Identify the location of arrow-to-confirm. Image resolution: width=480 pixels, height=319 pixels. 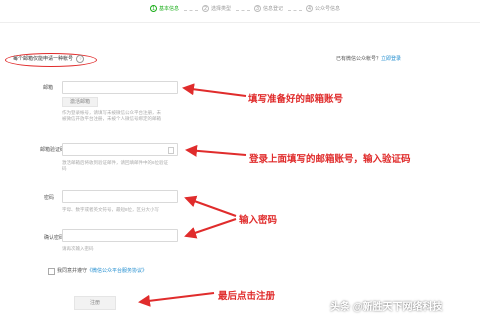
(210, 228).